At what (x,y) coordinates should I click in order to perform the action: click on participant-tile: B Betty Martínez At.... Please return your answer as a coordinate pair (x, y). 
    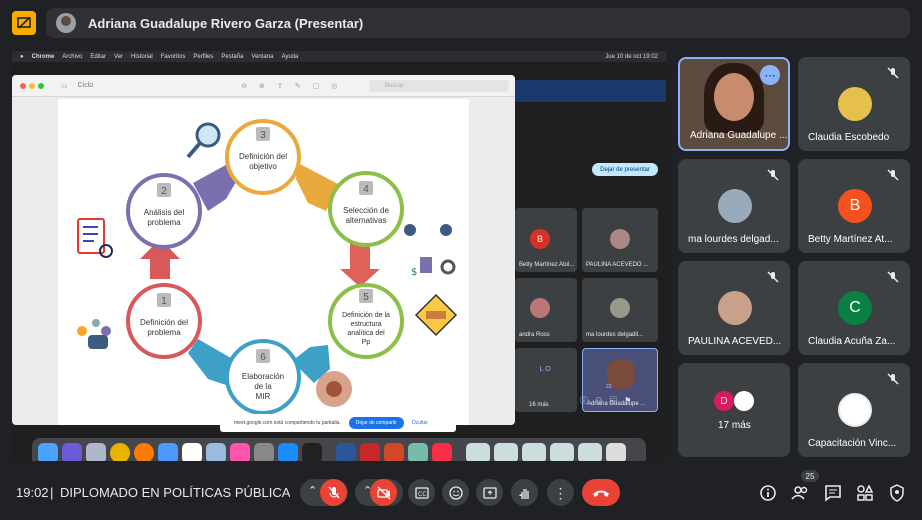
    Looking at the image, I should click on (854, 206).